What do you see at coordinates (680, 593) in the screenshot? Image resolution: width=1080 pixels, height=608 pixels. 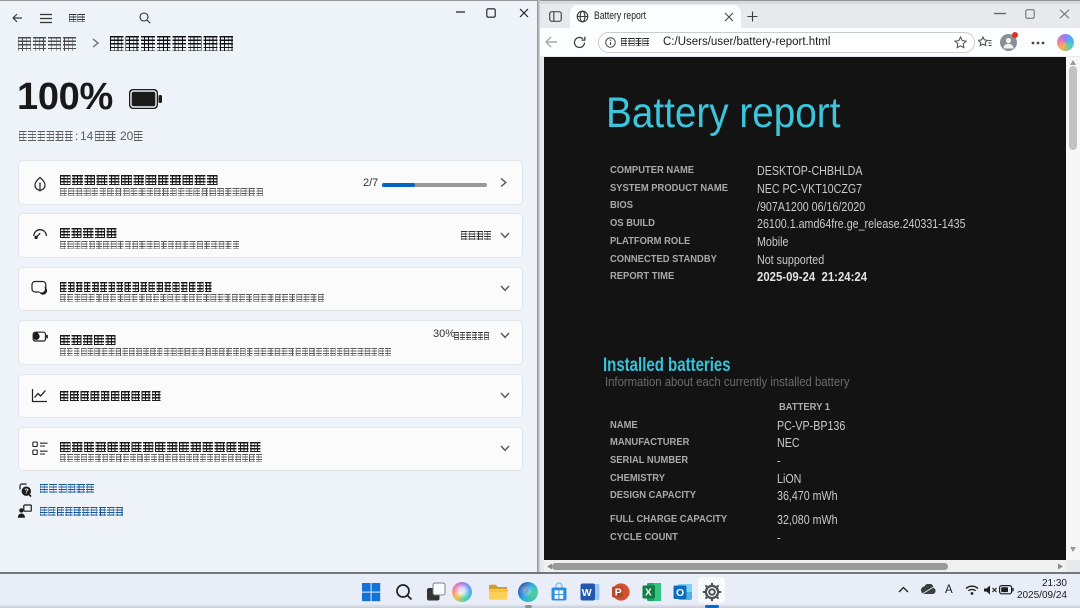 I see `svg-text: O` at bounding box center [680, 593].